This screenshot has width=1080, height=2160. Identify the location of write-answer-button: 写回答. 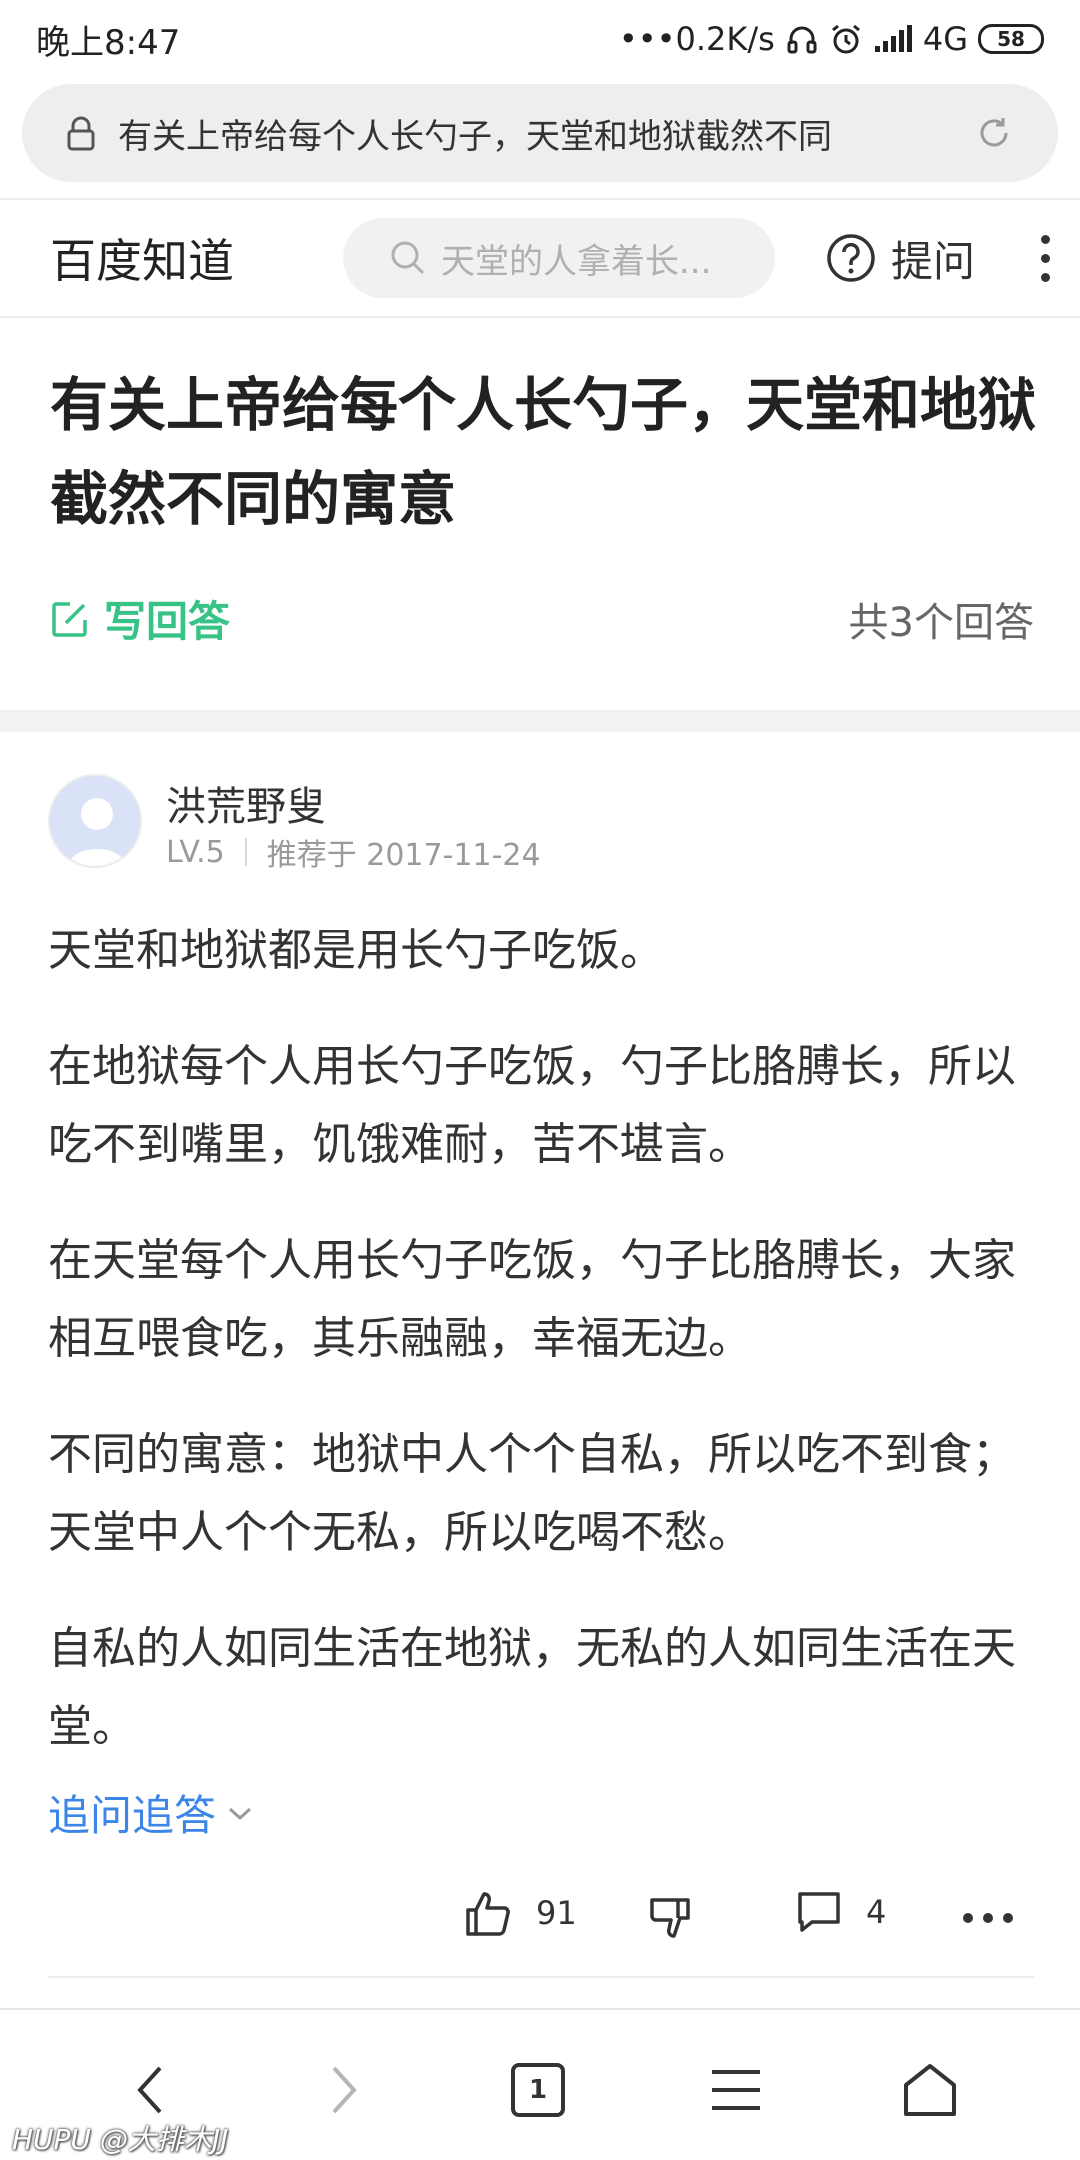
(140, 618).